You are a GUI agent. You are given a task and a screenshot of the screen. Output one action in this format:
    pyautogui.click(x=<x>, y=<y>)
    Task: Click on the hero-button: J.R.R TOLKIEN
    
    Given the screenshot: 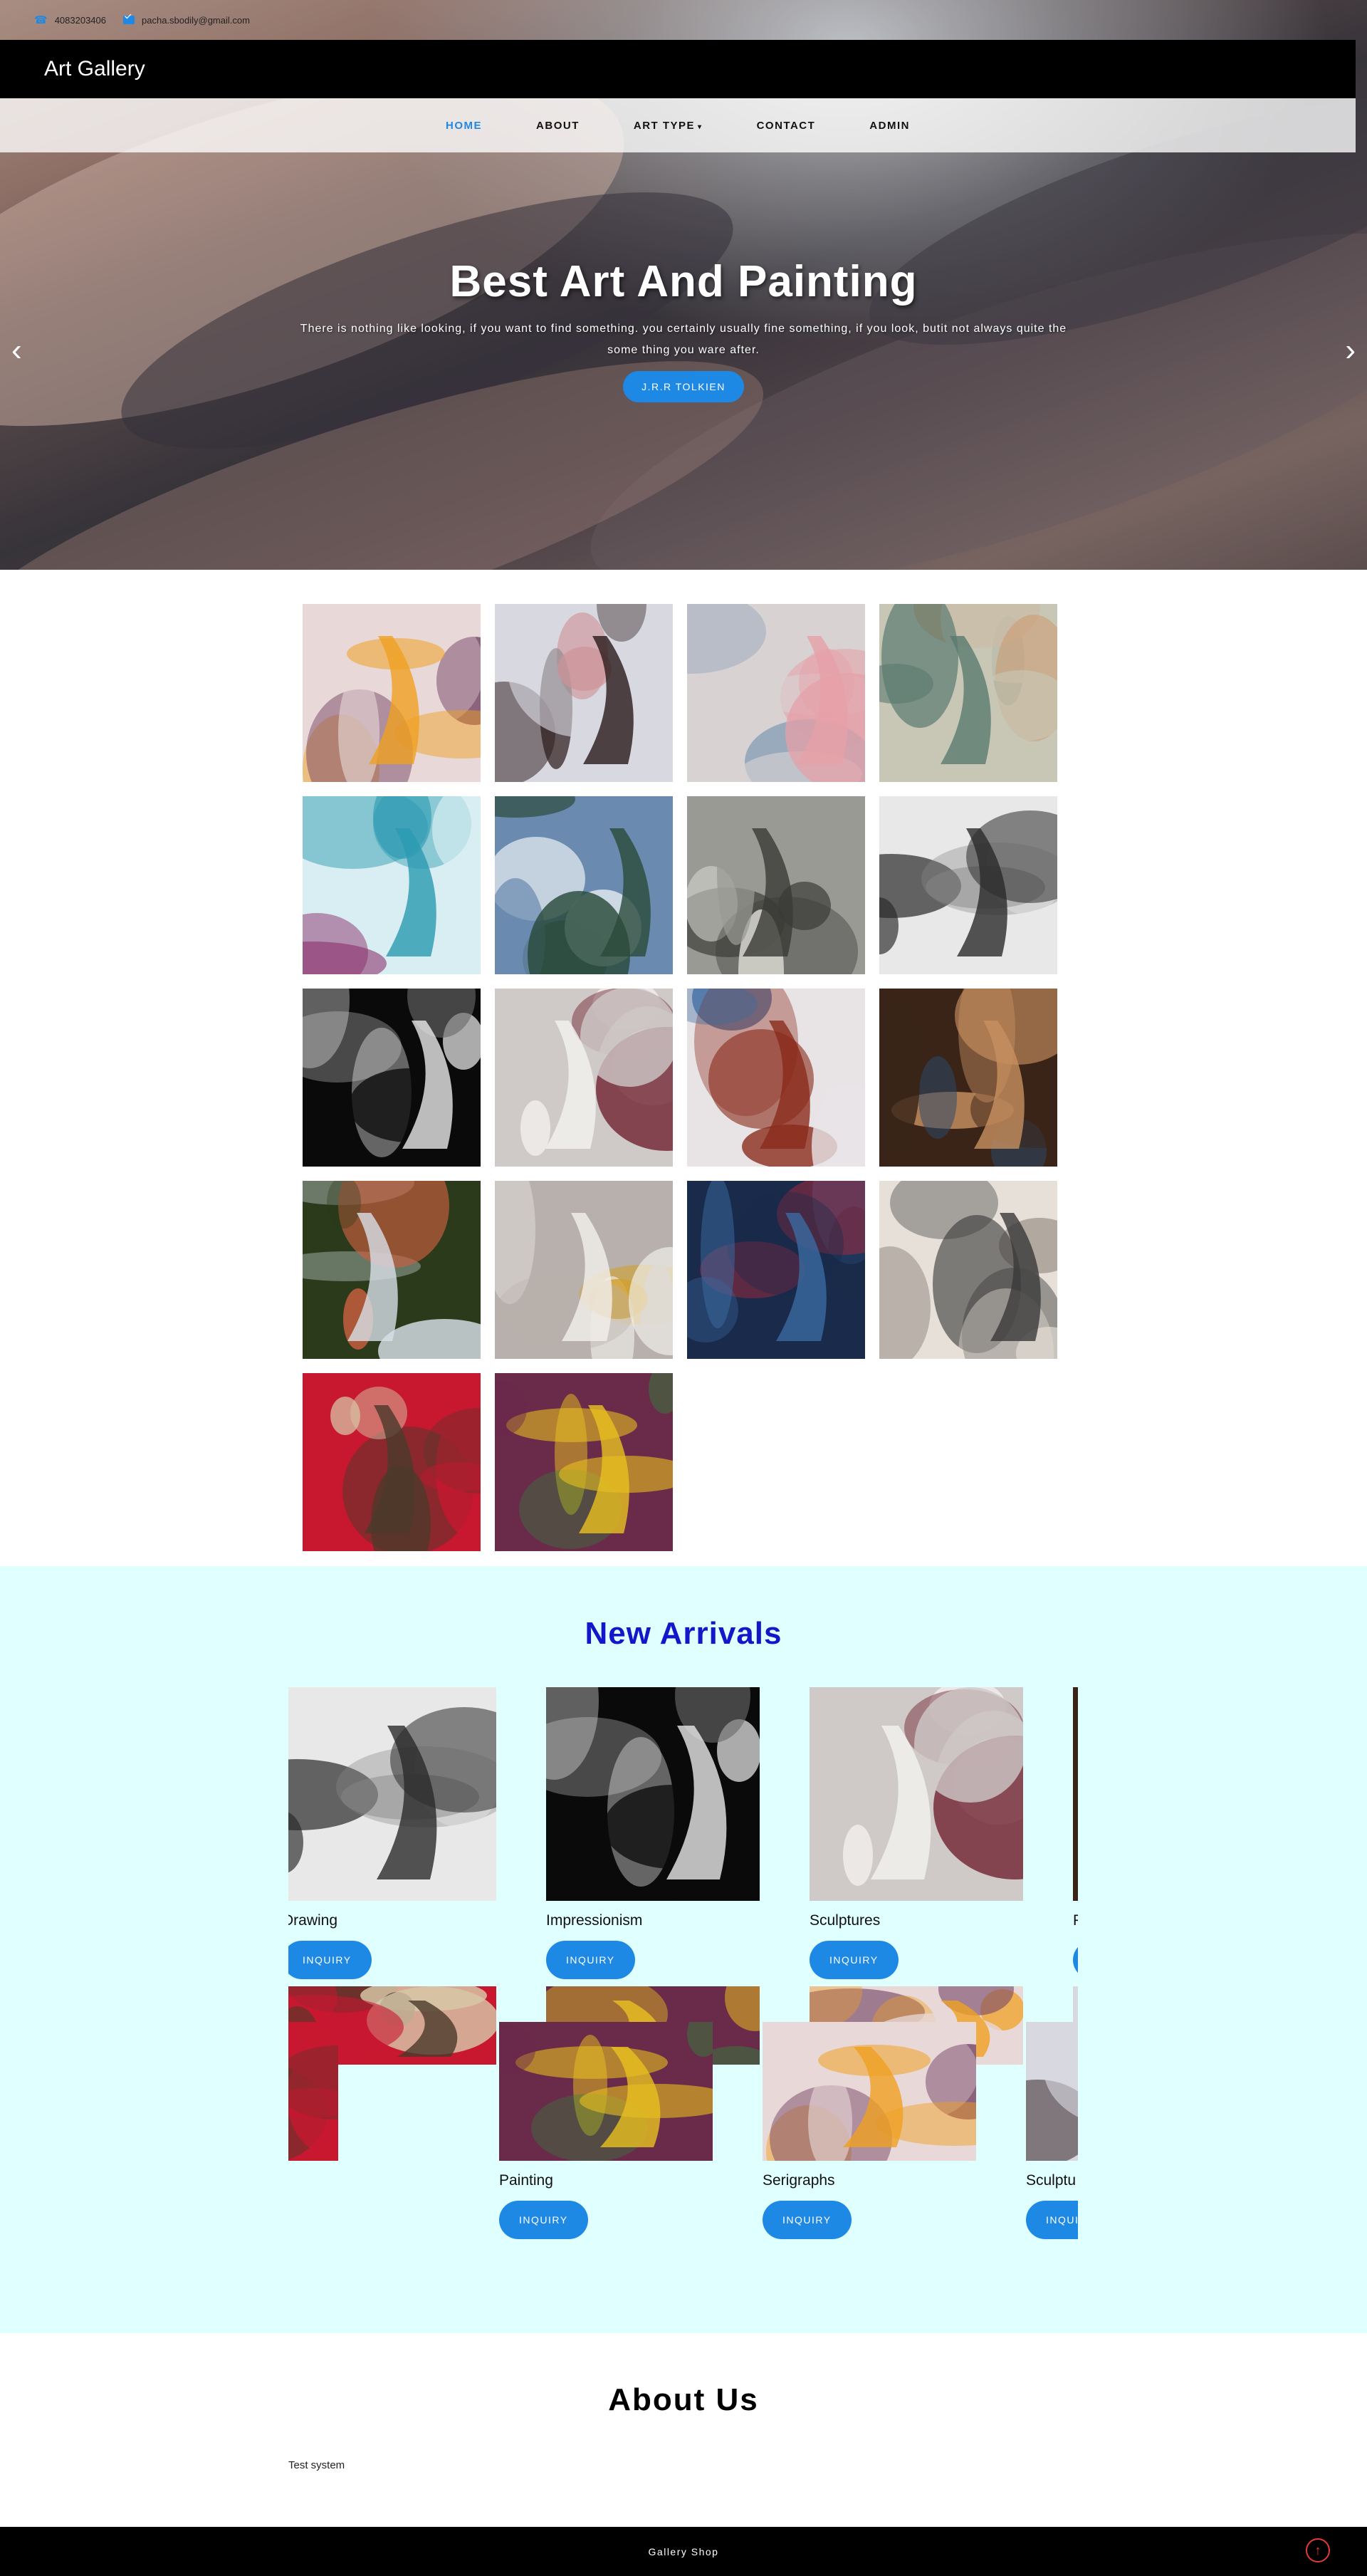 What is the action you would take?
    pyautogui.click(x=683, y=386)
    